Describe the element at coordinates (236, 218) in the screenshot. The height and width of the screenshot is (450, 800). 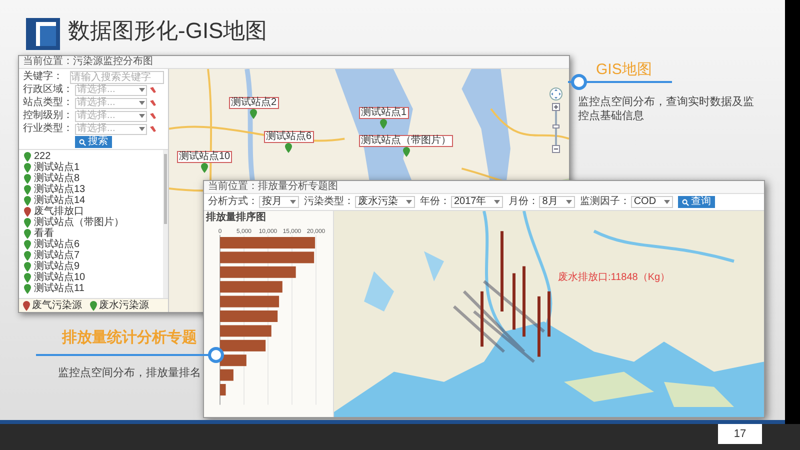
I see `chart-title: 排放量排序图` at that location.